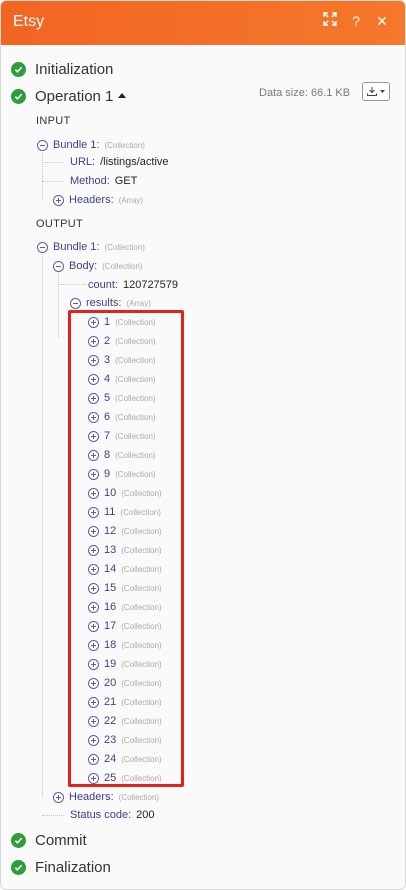  Describe the element at coordinates (61, 840) in the screenshot. I see `phase-label: Commit` at that location.